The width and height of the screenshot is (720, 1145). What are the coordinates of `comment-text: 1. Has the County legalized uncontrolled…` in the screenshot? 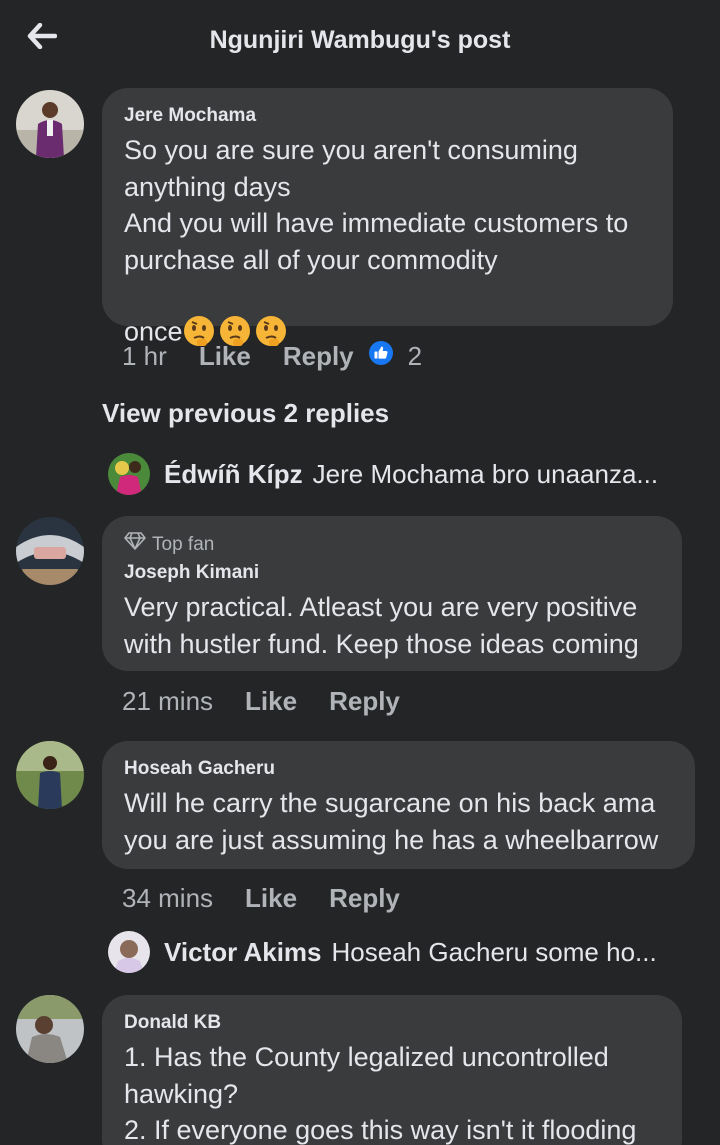 It's located at (380, 1093).